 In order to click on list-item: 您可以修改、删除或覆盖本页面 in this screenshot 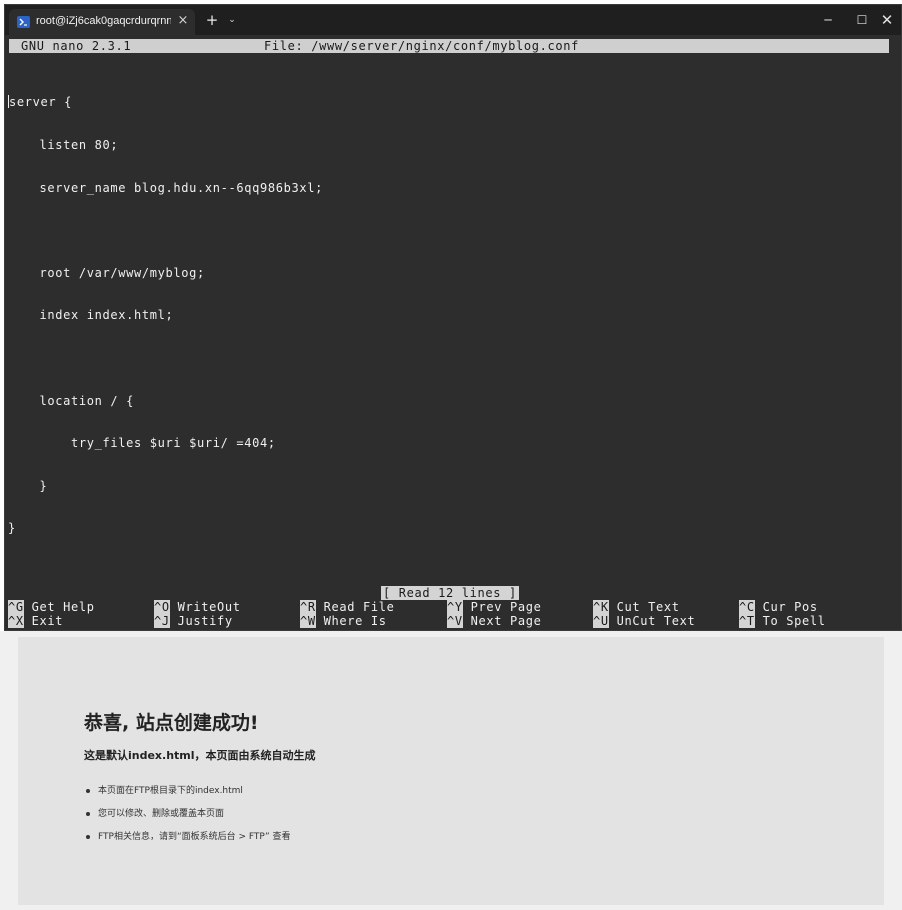, I will do `click(187, 817)`.